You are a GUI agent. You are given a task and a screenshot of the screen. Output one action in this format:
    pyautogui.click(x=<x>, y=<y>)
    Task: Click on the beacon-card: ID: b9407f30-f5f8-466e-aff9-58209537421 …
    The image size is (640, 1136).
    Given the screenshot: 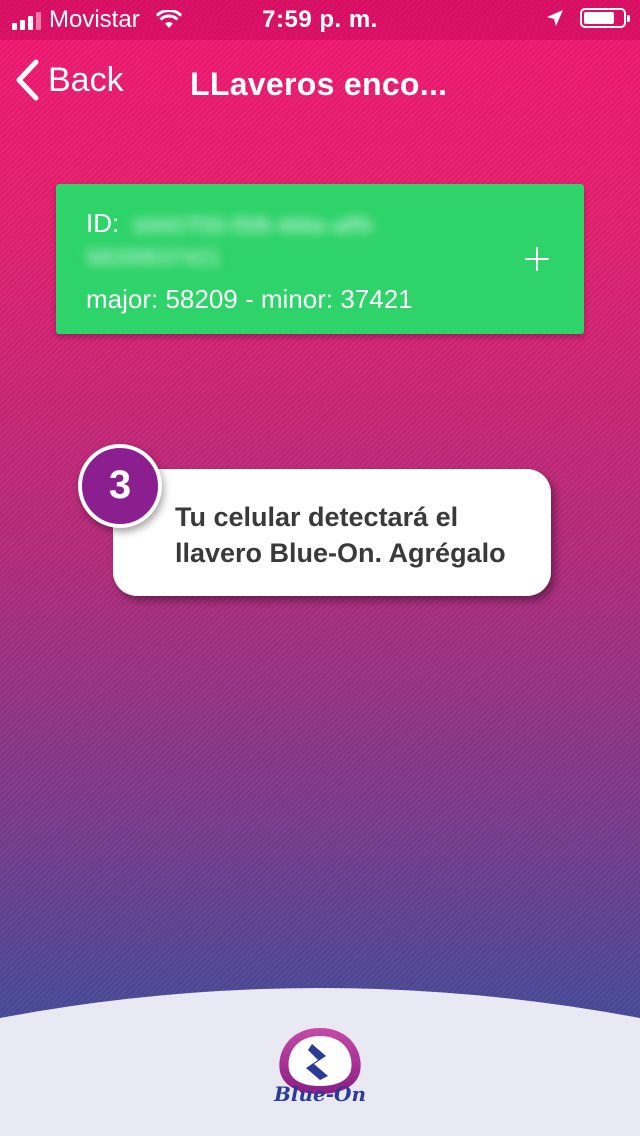 What is the action you would take?
    pyautogui.click(x=320, y=259)
    